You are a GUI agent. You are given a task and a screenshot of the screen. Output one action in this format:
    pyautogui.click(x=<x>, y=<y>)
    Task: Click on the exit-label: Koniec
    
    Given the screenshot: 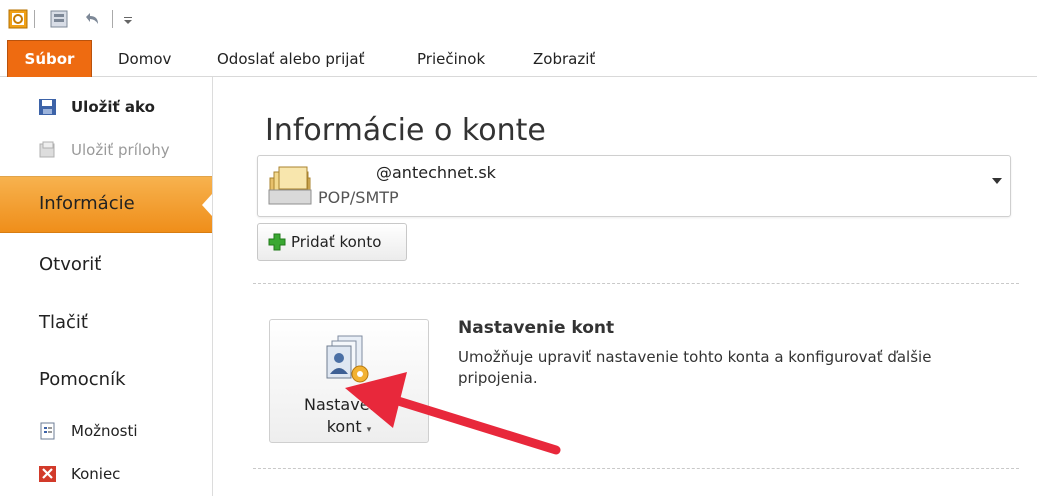 What is the action you would take?
    pyautogui.click(x=96, y=474)
    